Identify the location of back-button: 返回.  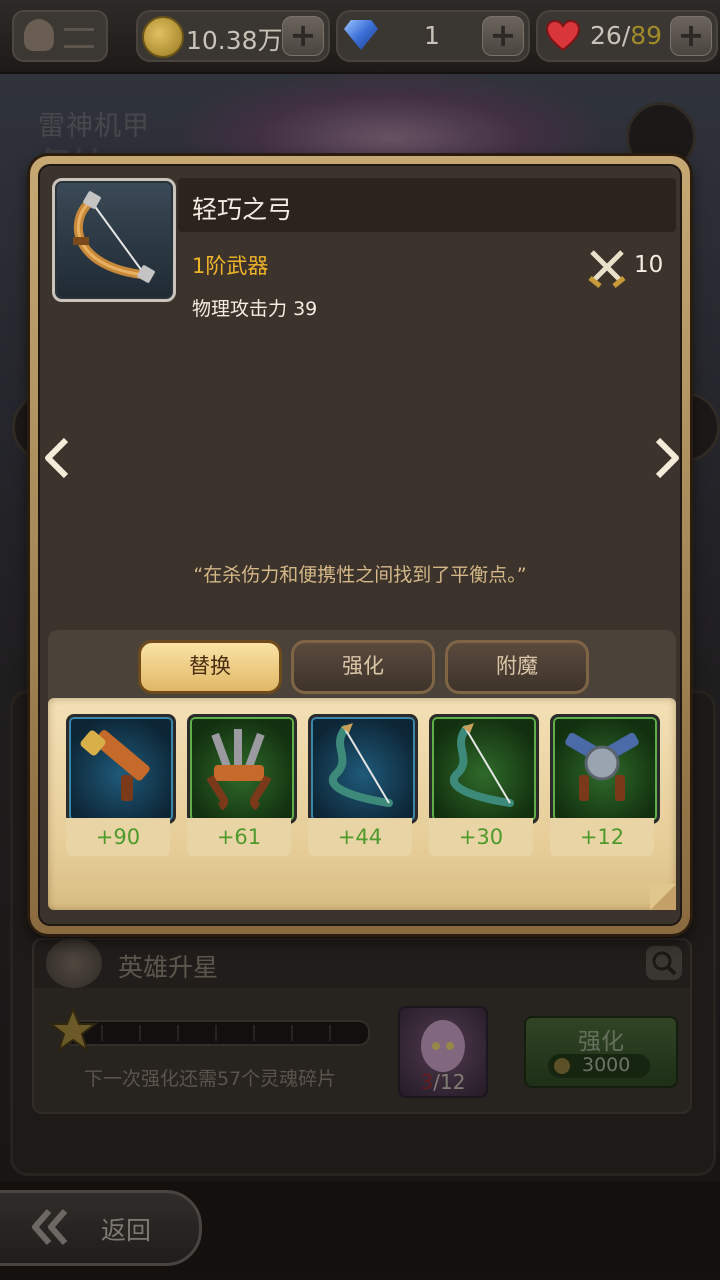
(101, 1228).